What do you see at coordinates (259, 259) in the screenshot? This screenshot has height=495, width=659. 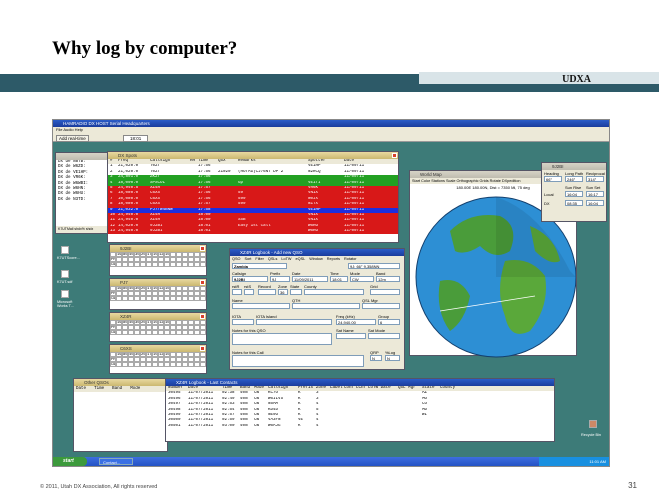 I see `menu-item: Filter` at bounding box center [259, 259].